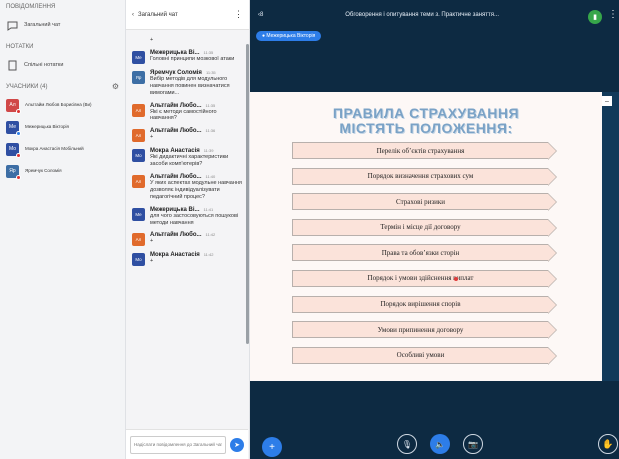 This screenshot has height=459, width=619. Describe the element at coordinates (210, 176) in the screenshot. I see `message-time: 11:40` at that location.